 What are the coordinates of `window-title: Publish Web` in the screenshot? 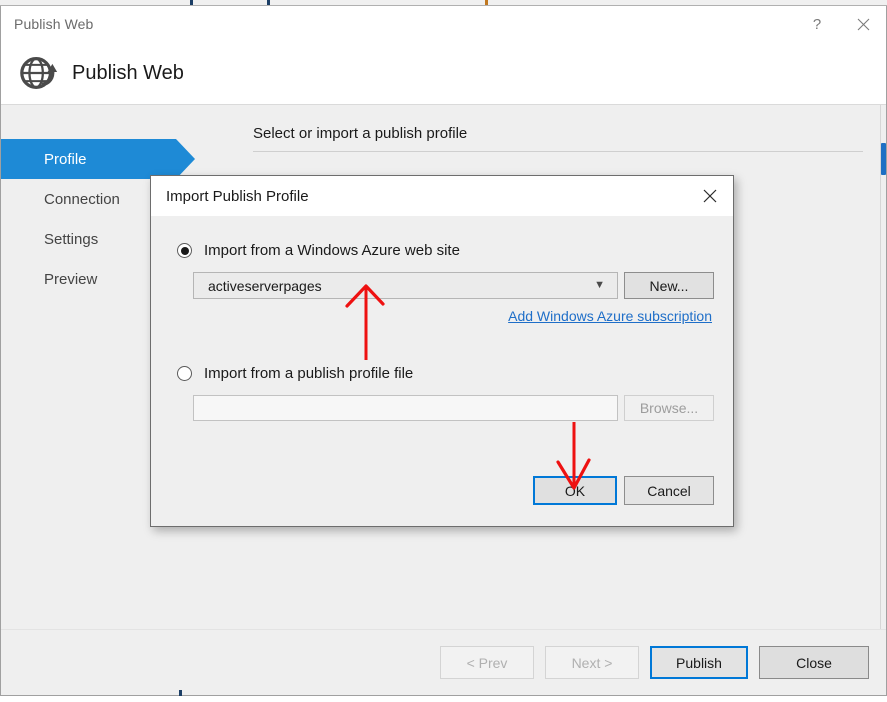 It's located at (54, 24).